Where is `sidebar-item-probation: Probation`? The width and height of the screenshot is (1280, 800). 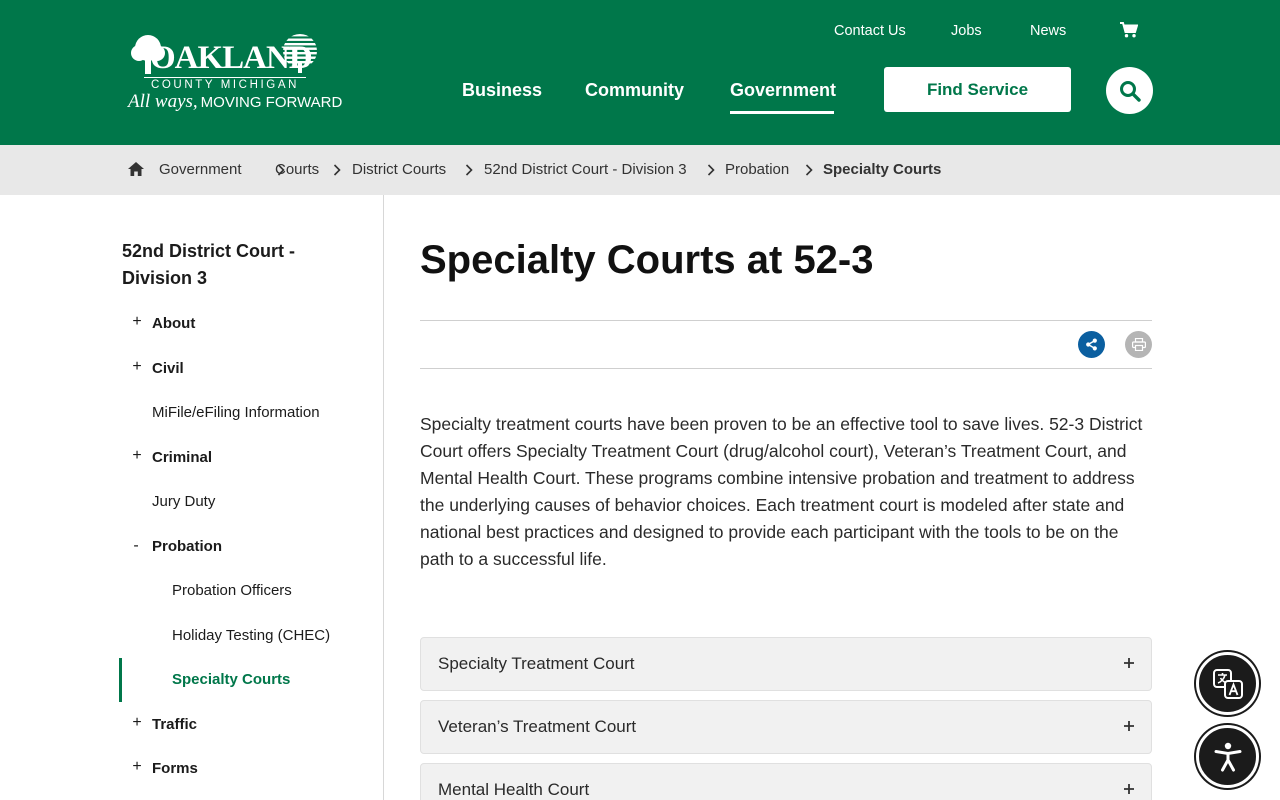 sidebar-item-probation: Probation is located at coordinates (187, 547).